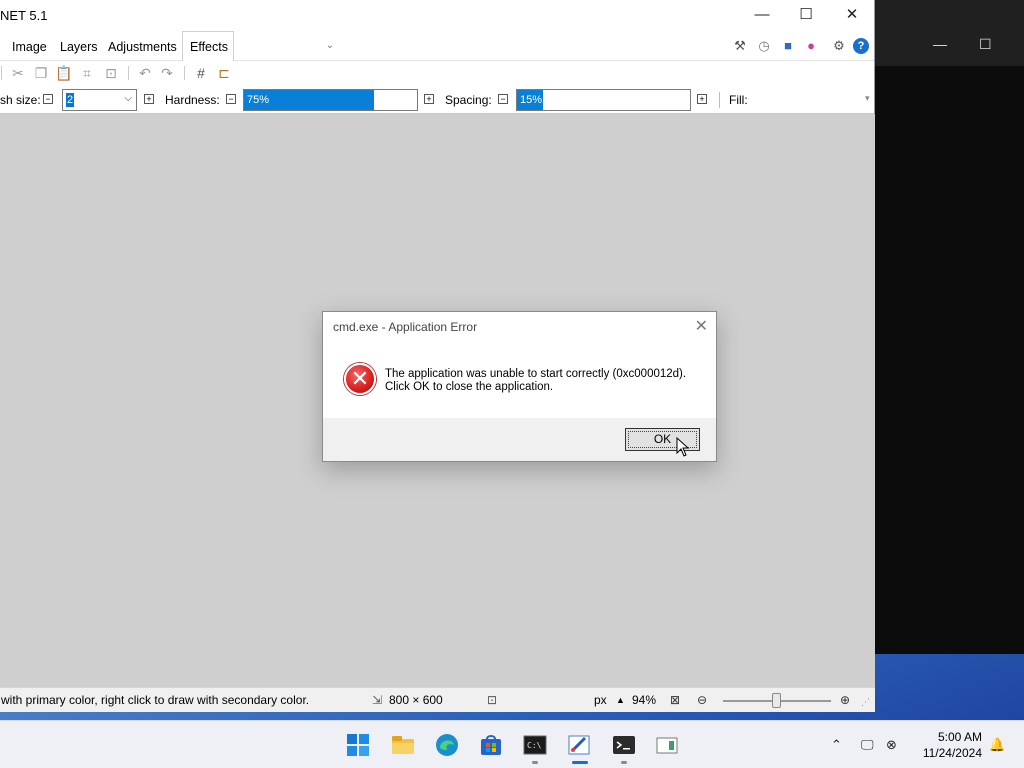 The width and height of the screenshot is (1024, 768). What do you see at coordinates (405, 327) in the screenshot?
I see `dialog-title: cmd.exe - Application Error` at bounding box center [405, 327].